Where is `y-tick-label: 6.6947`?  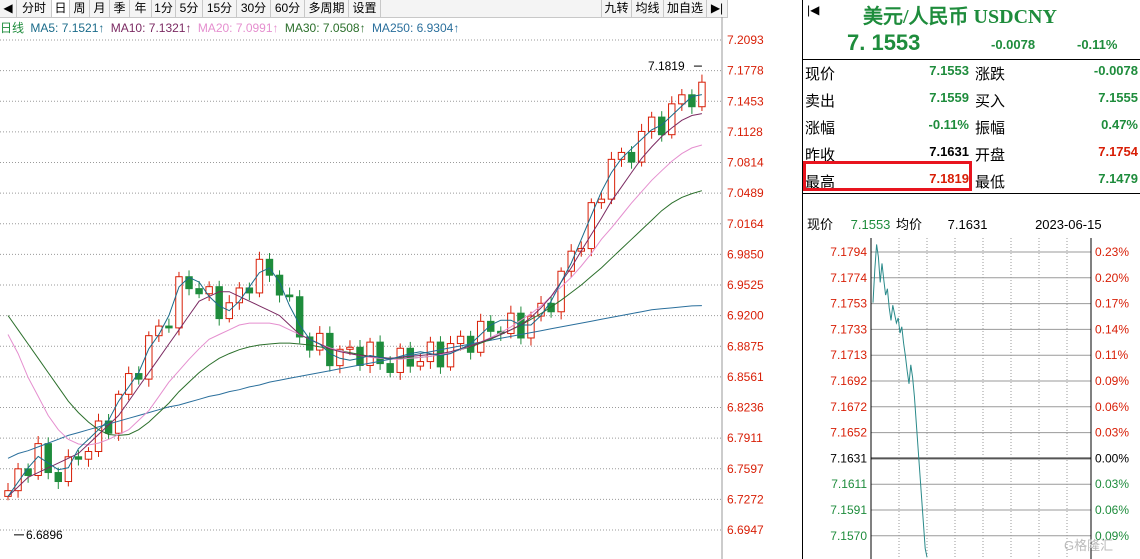 y-tick-label: 6.6947 is located at coordinates (745, 530).